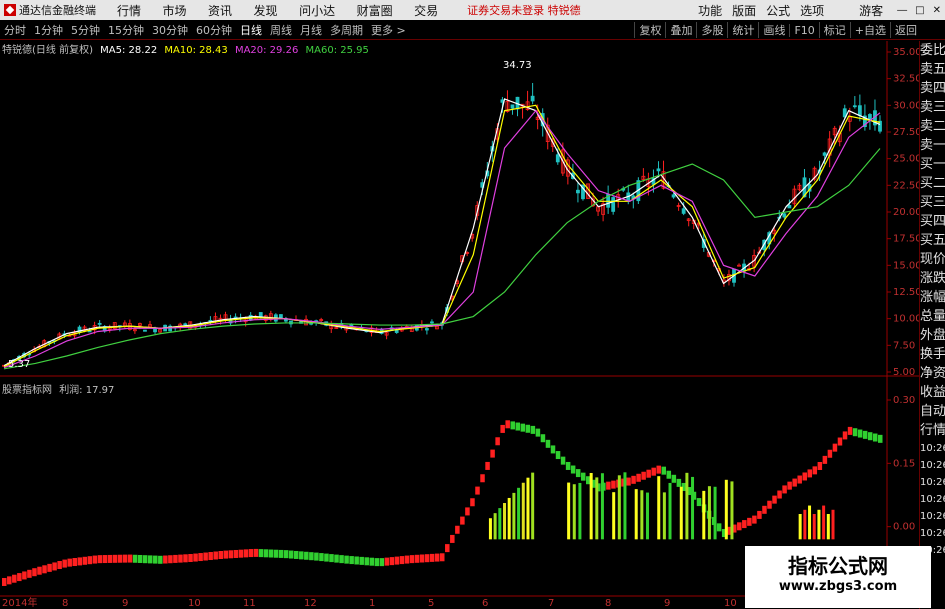  What do you see at coordinates (932, 392) in the screenshot?
I see `sidebar-item: 收益` at bounding box center [932, 392].